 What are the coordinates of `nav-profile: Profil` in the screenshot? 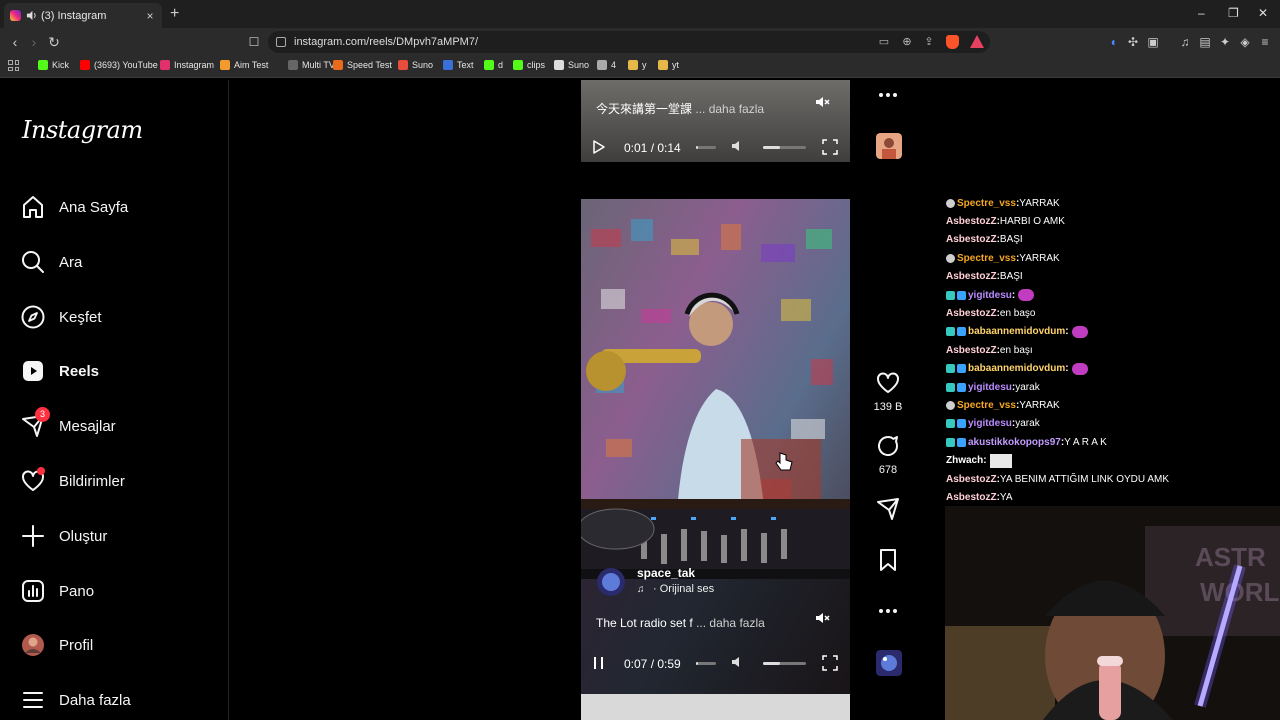 It's located at (120, 645).